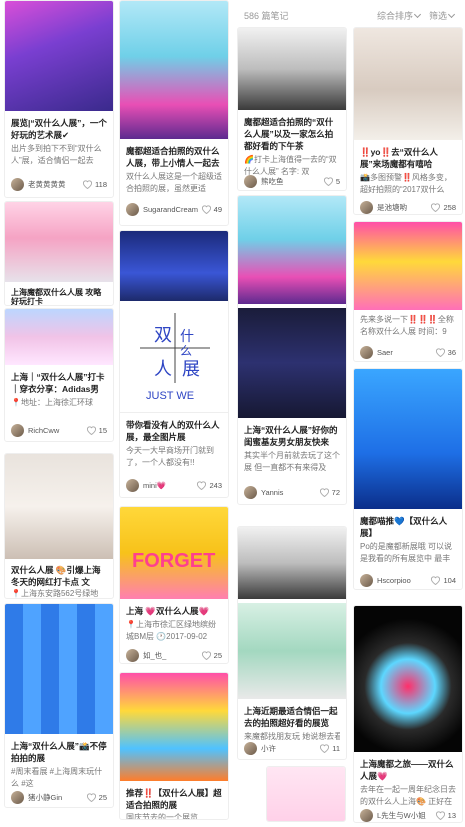 The image size is (465, 827). I want to click on note-author: 小许, so click(290, 748).